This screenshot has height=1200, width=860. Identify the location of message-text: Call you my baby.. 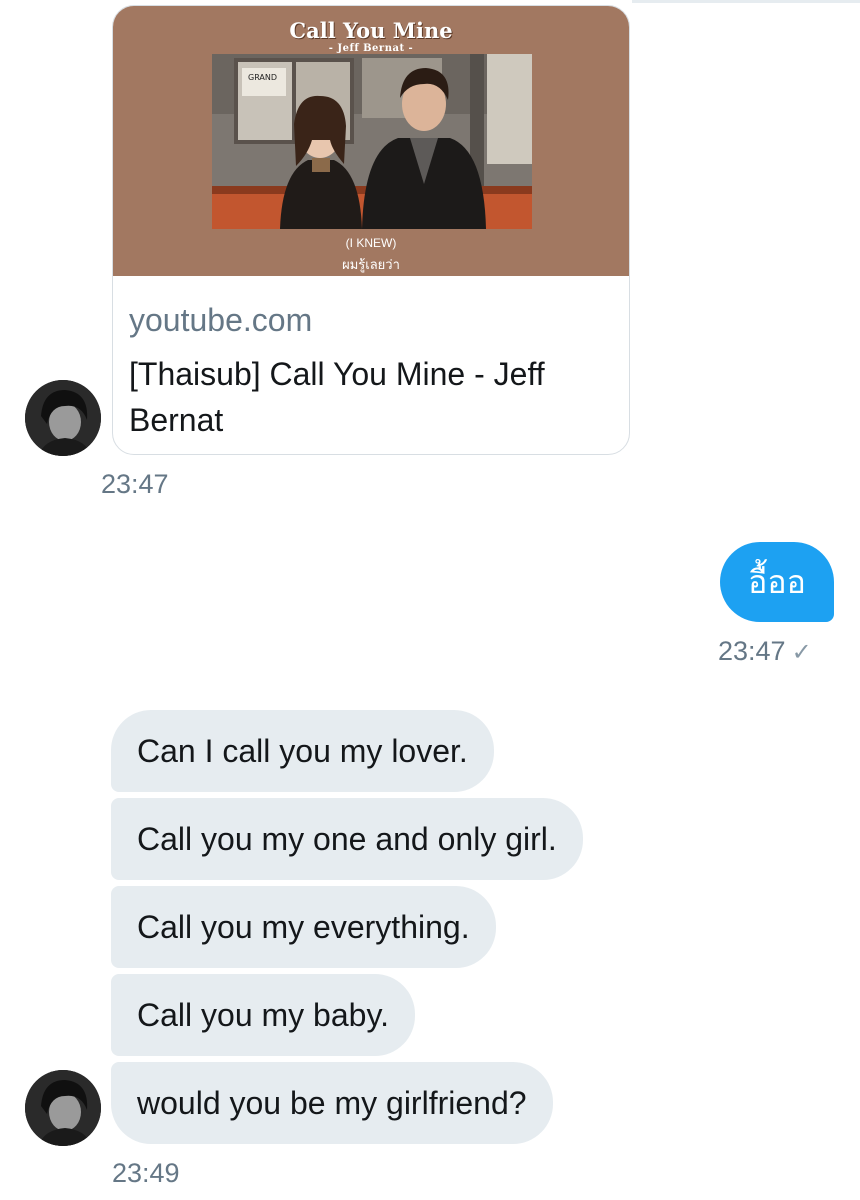
(263, 1014).